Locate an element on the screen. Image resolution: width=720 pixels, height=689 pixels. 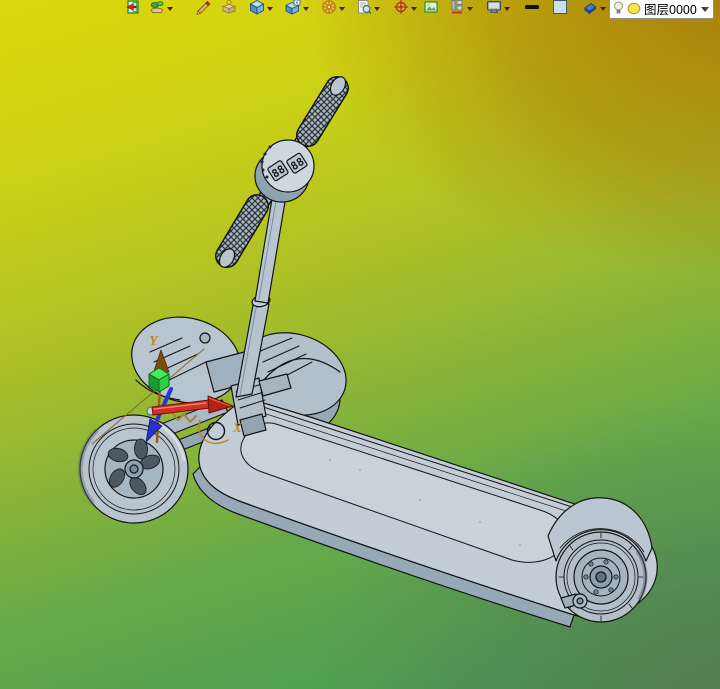
red-target-icon is located at coordinates (401, 7).